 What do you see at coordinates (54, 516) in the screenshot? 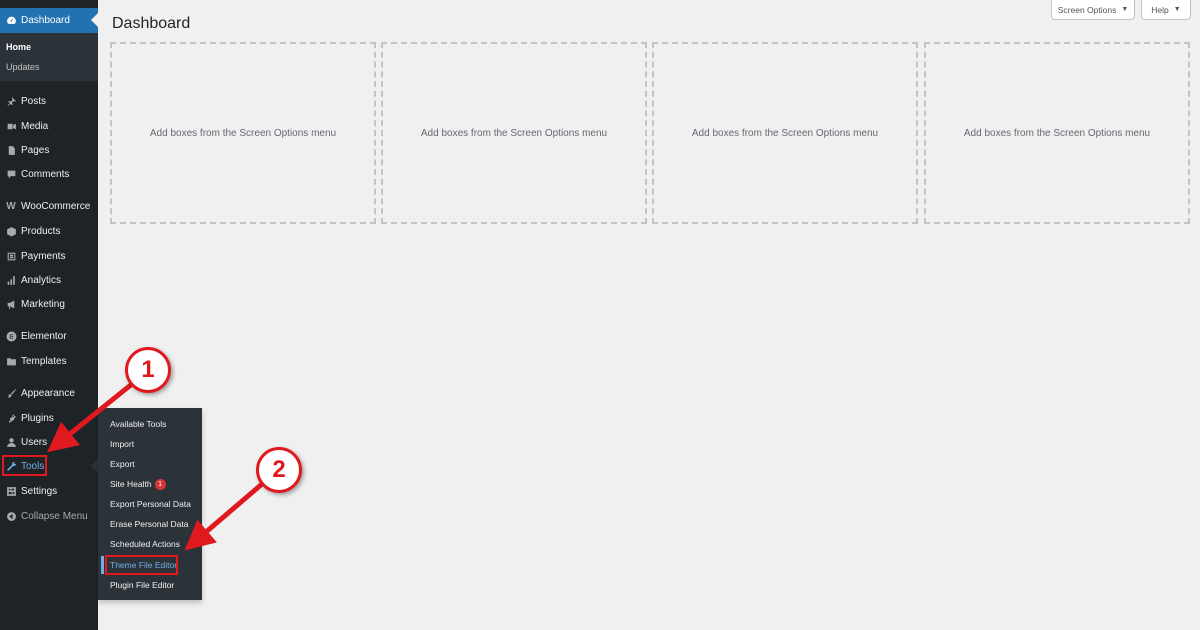
I see `menu-label: Collapse Menu` at bounding box center [54, 516].